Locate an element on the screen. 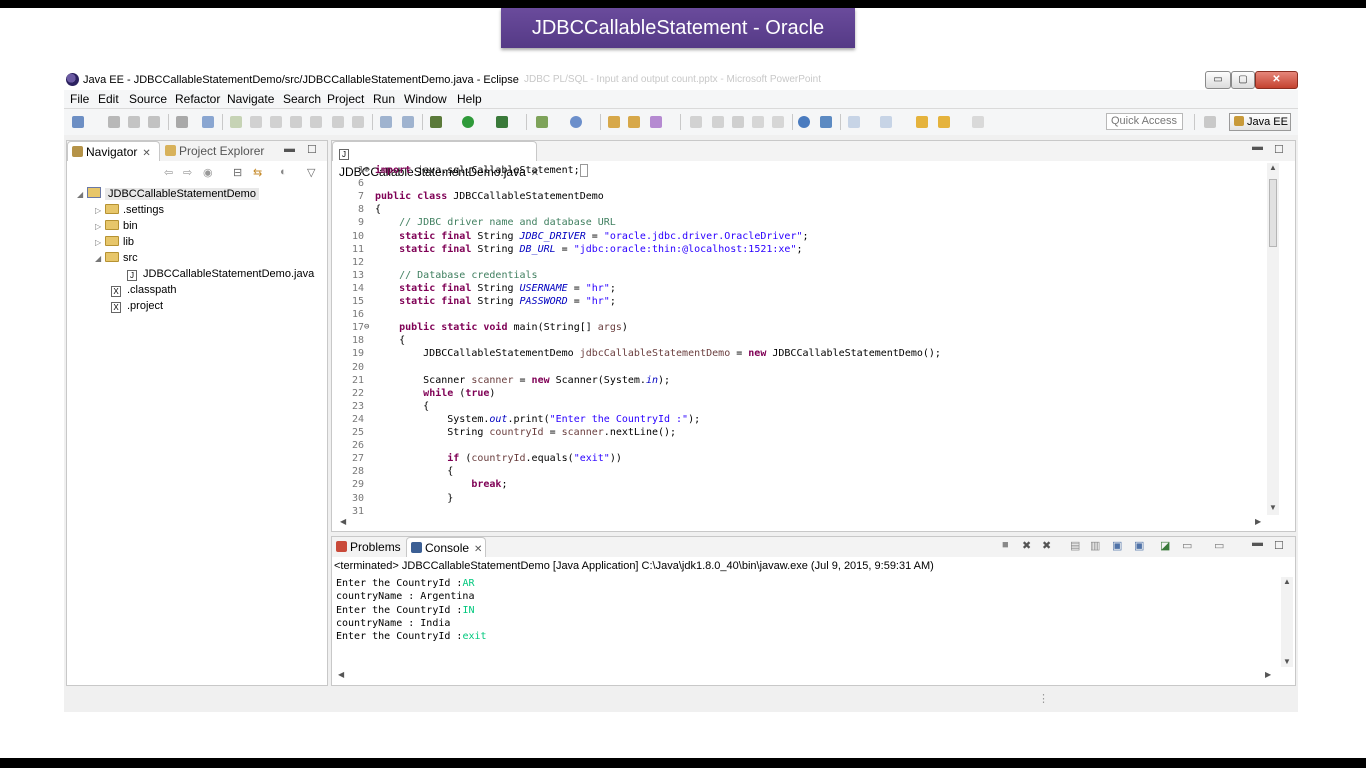  binary-icon is located at coordinates (182, 122).